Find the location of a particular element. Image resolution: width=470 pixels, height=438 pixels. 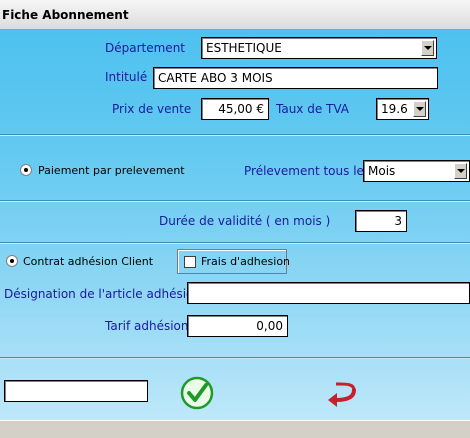

prix-input: 45,00 € is located at coordinates (235, 109).